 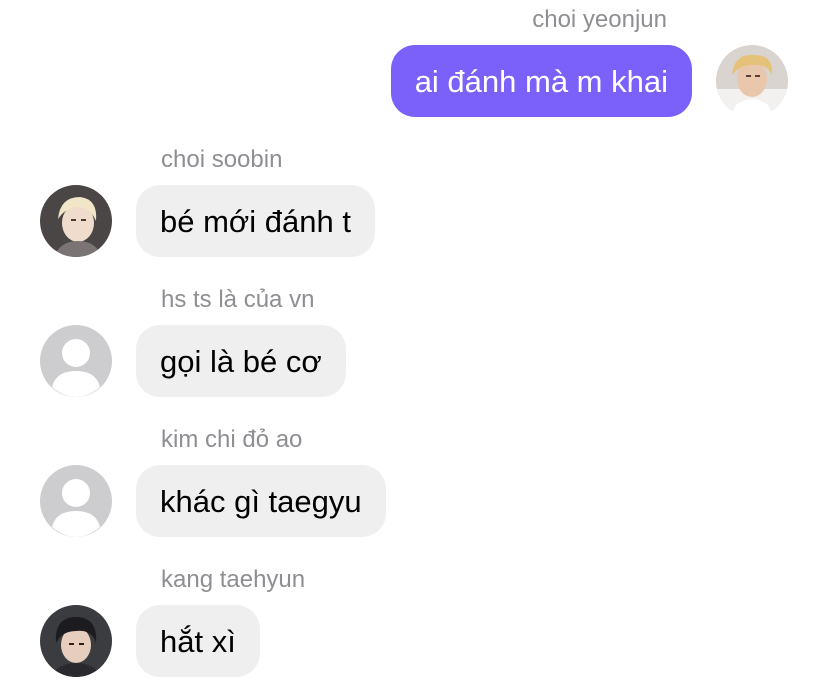 What do you see at coordinates (541, 81) in the screenshot?
I see `message-bubble-outgoing: ai đánh mà m khai` at bounding box center [541, 81].